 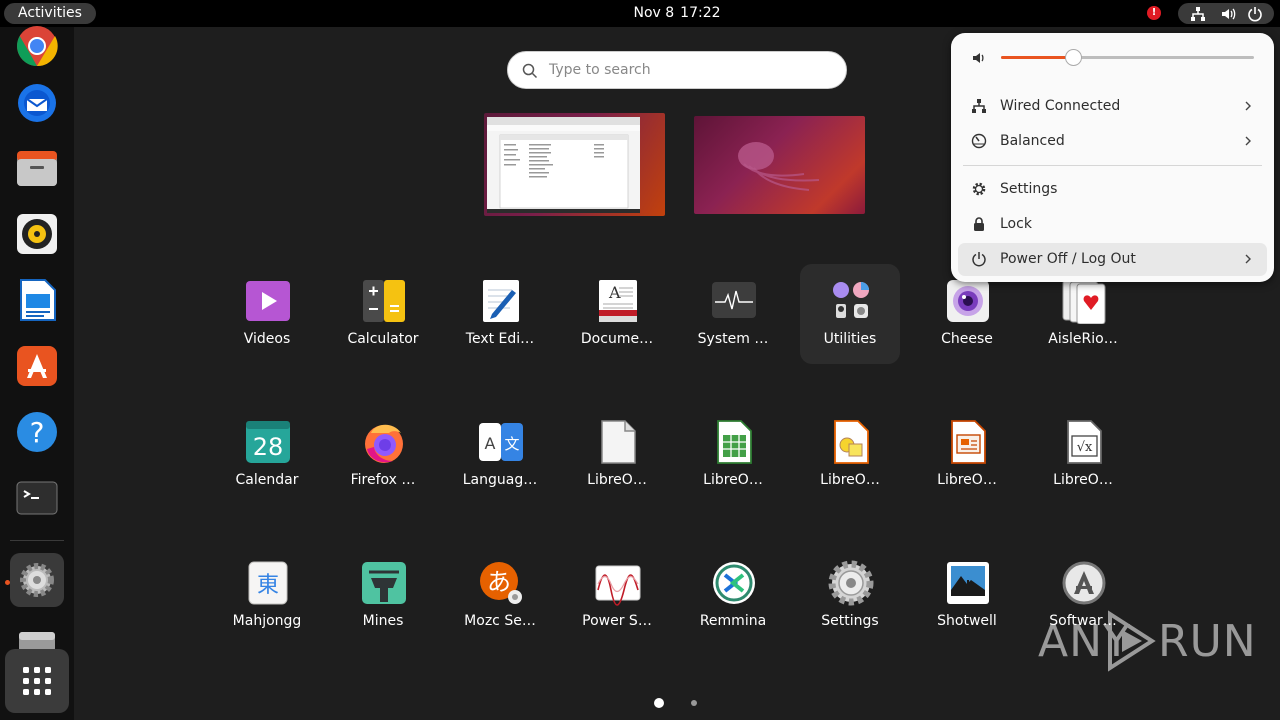 I want to click on app-label: Remmina, so click(x=733, y=621).